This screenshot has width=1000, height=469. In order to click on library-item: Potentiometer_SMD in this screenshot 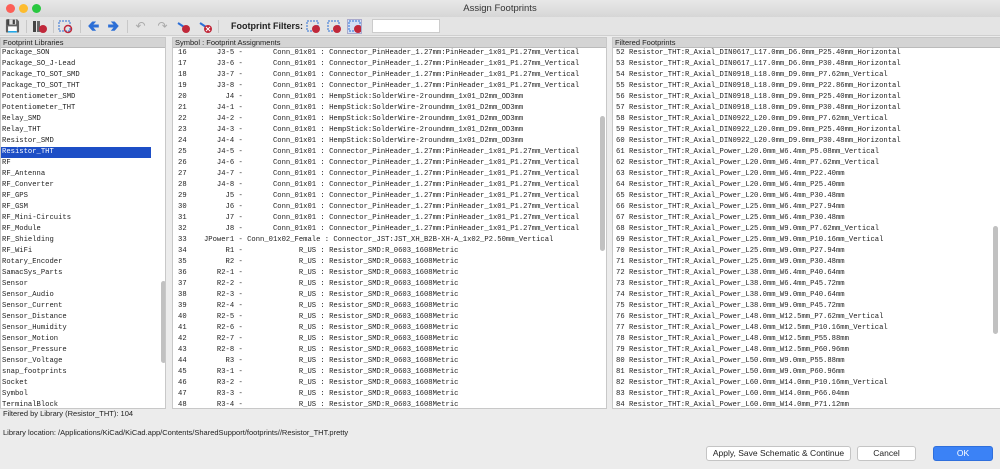, I will do `click(76, 97)`.